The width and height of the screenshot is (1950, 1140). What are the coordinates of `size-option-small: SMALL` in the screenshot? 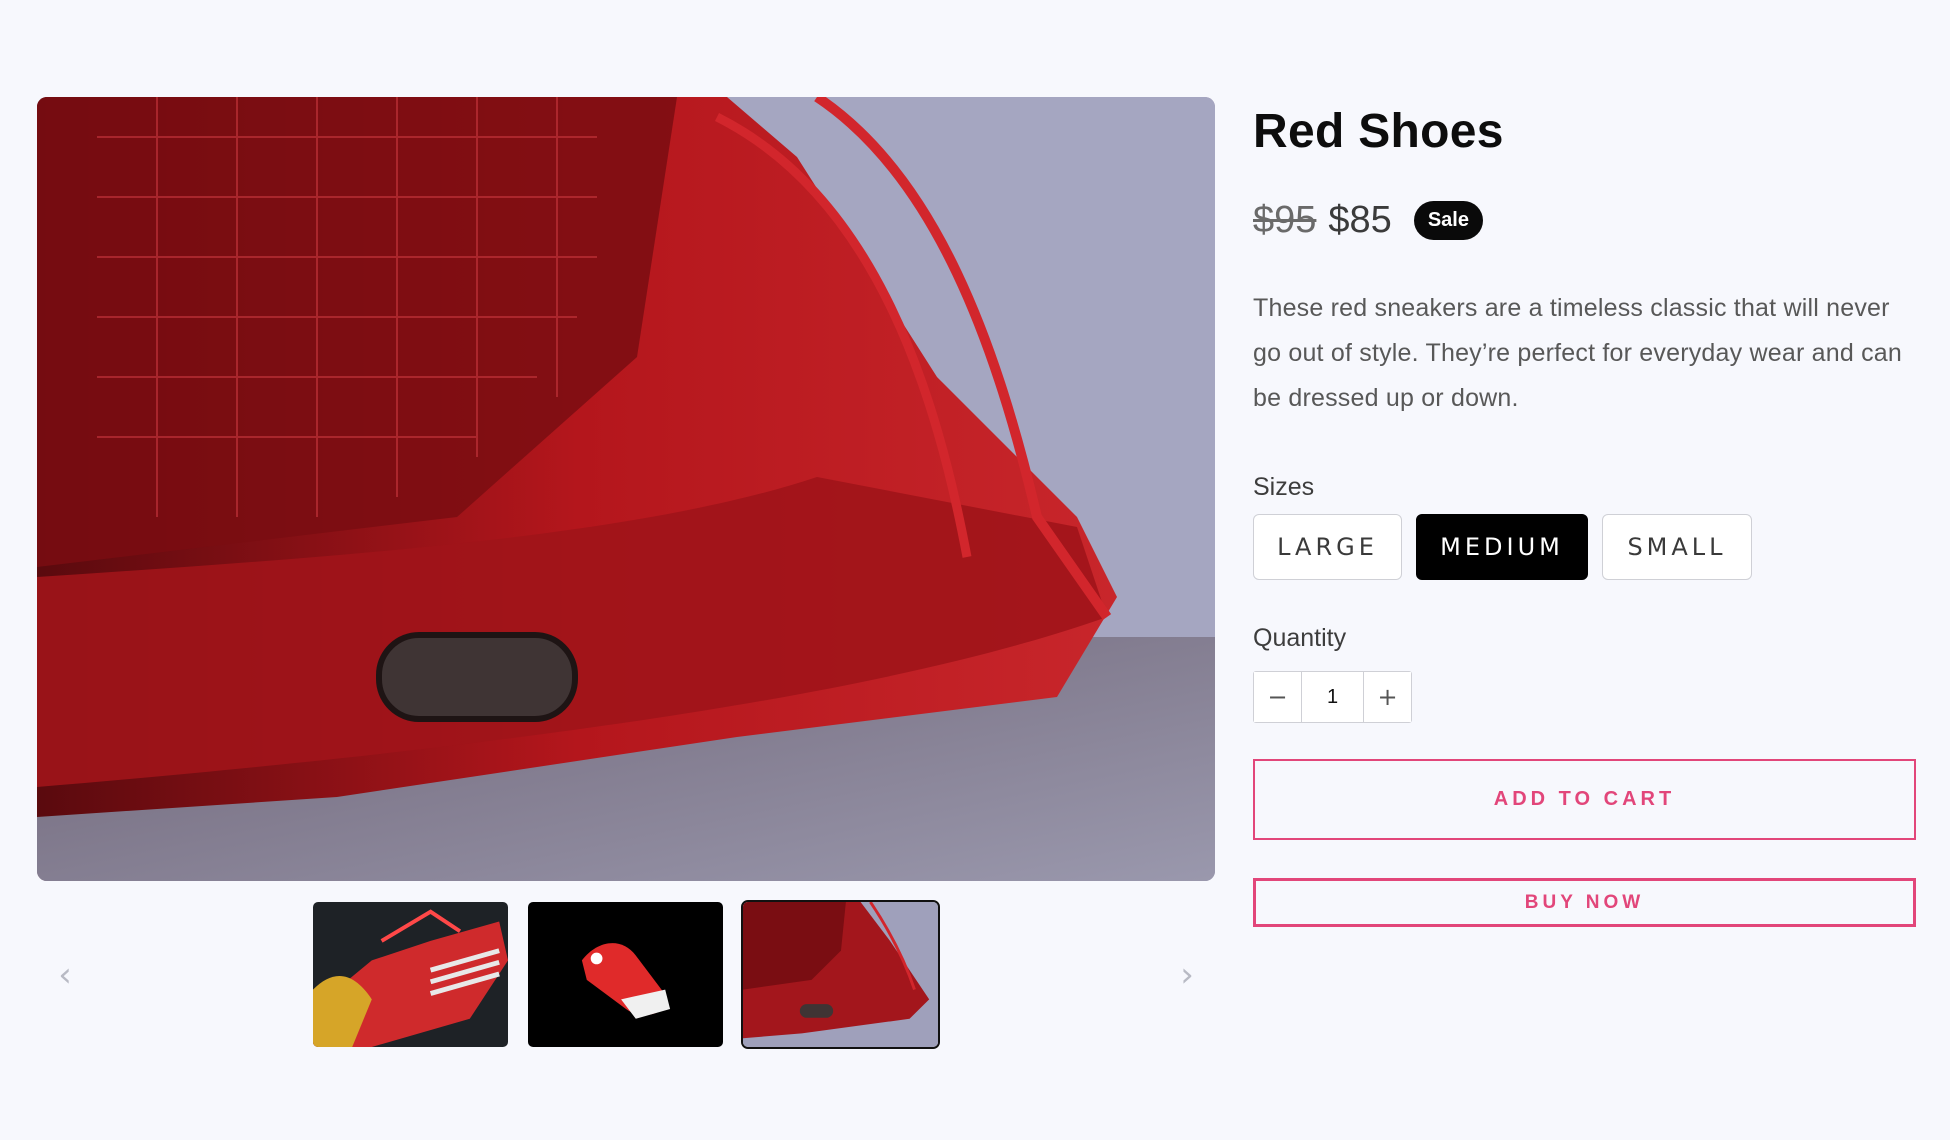 It's located at (1677, 547).